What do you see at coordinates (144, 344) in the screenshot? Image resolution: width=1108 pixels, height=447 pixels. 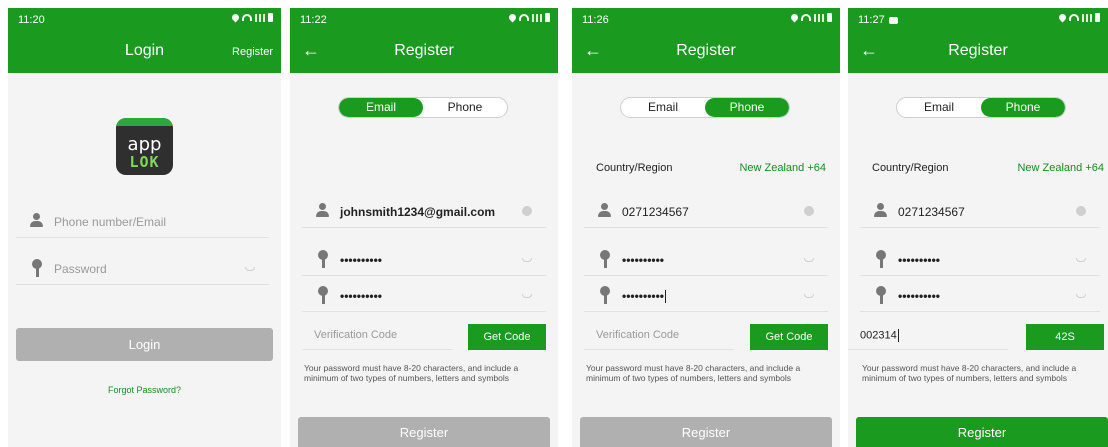 I see `login-button: Login` at bounding box center [144, 344].